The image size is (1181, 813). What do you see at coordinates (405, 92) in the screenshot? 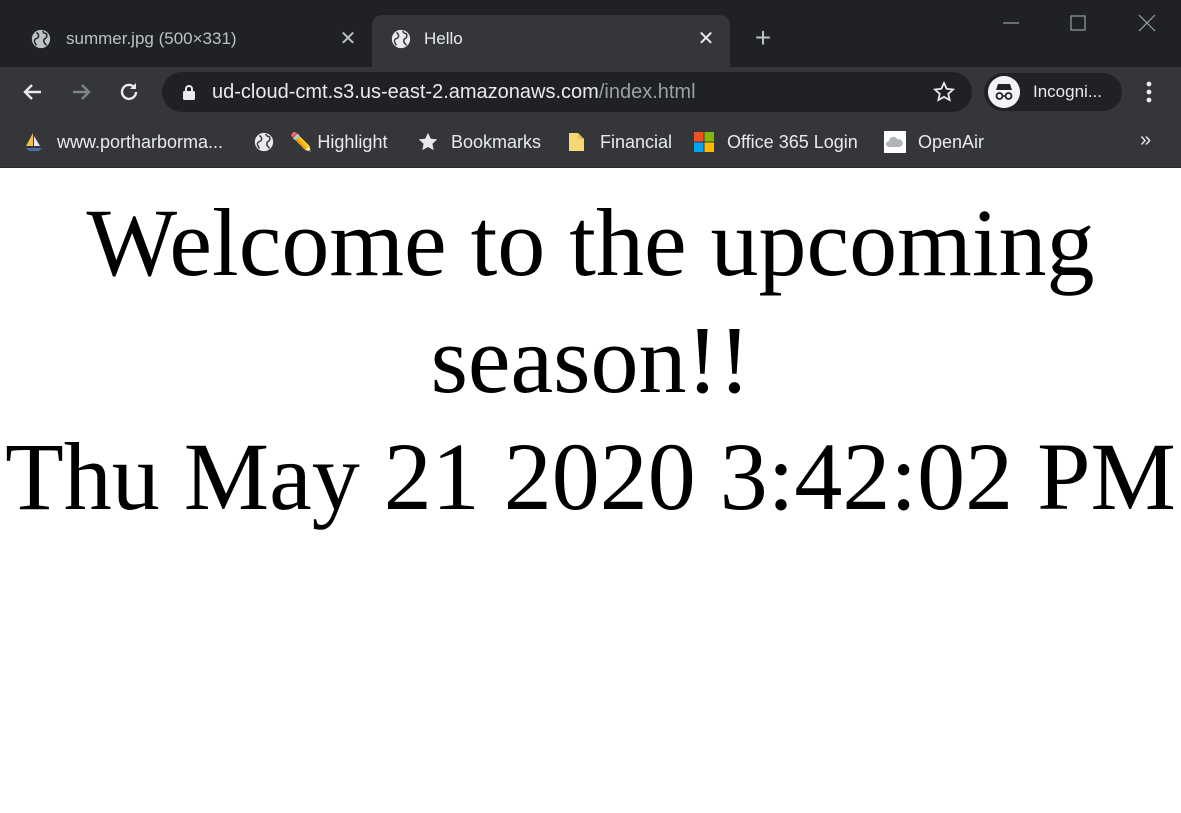
I see `url-host: ud-cloud-cmt.s3.us-east-2.amazonaws.com` at bounding box center [405, 92].